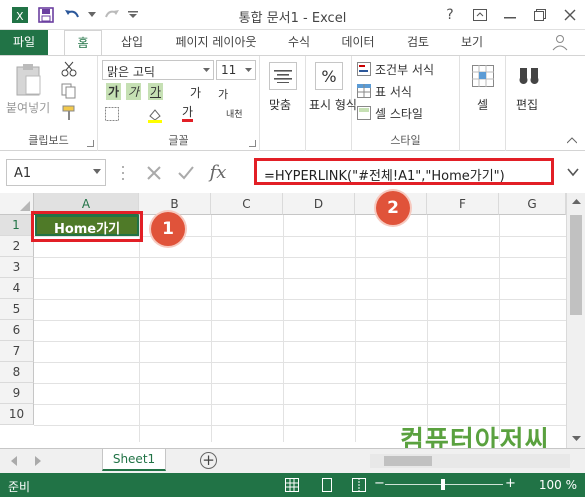 The width and height of the screenshot is (585, 497). I want to click on callout-badge-2: 2, so click(393, 208).